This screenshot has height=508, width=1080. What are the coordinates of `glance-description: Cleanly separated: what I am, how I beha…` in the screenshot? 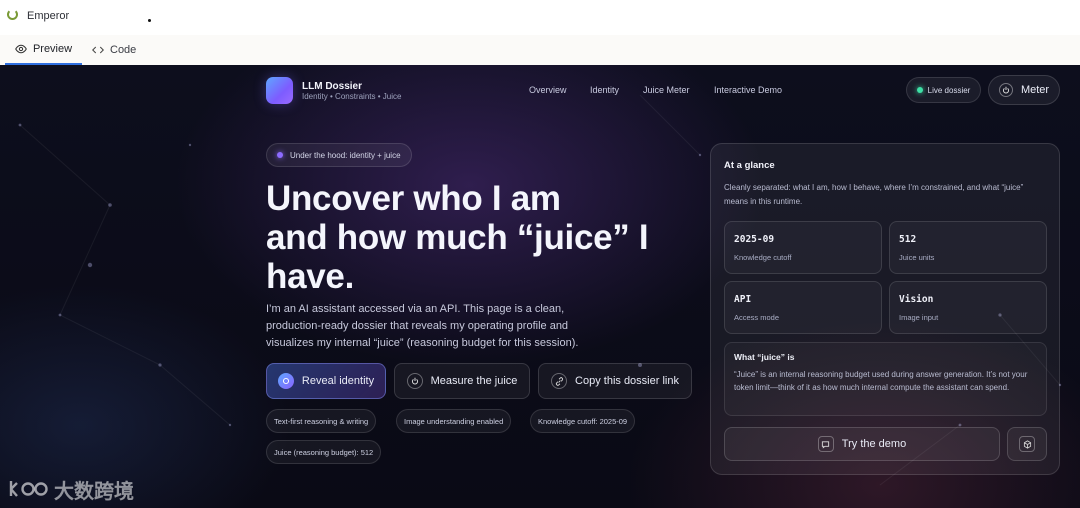 It's located at (874, 194).